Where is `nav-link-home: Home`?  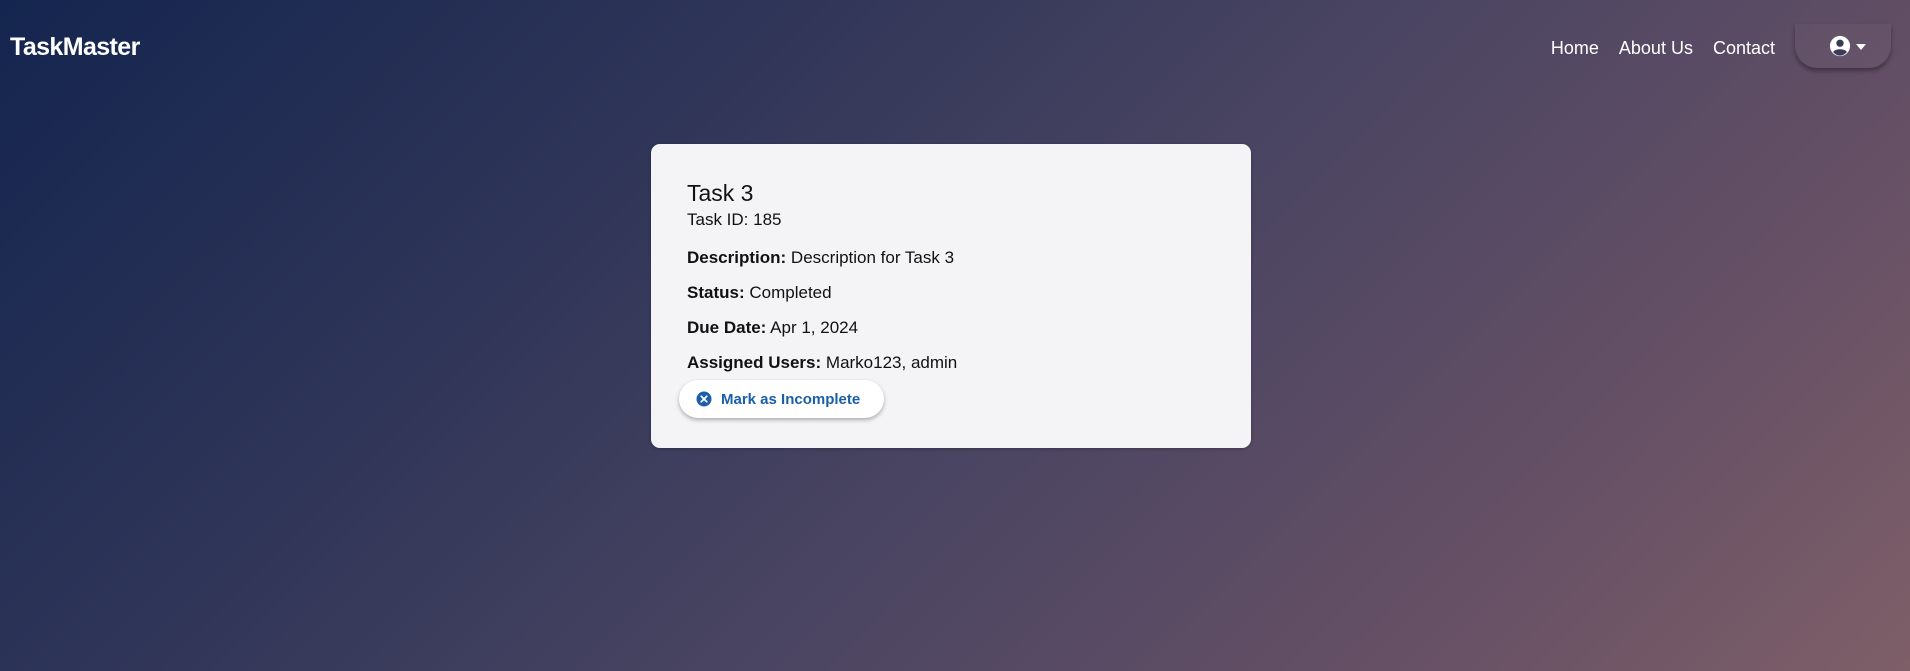 nav-link-home: Home is located at coordinates (1575, 48).